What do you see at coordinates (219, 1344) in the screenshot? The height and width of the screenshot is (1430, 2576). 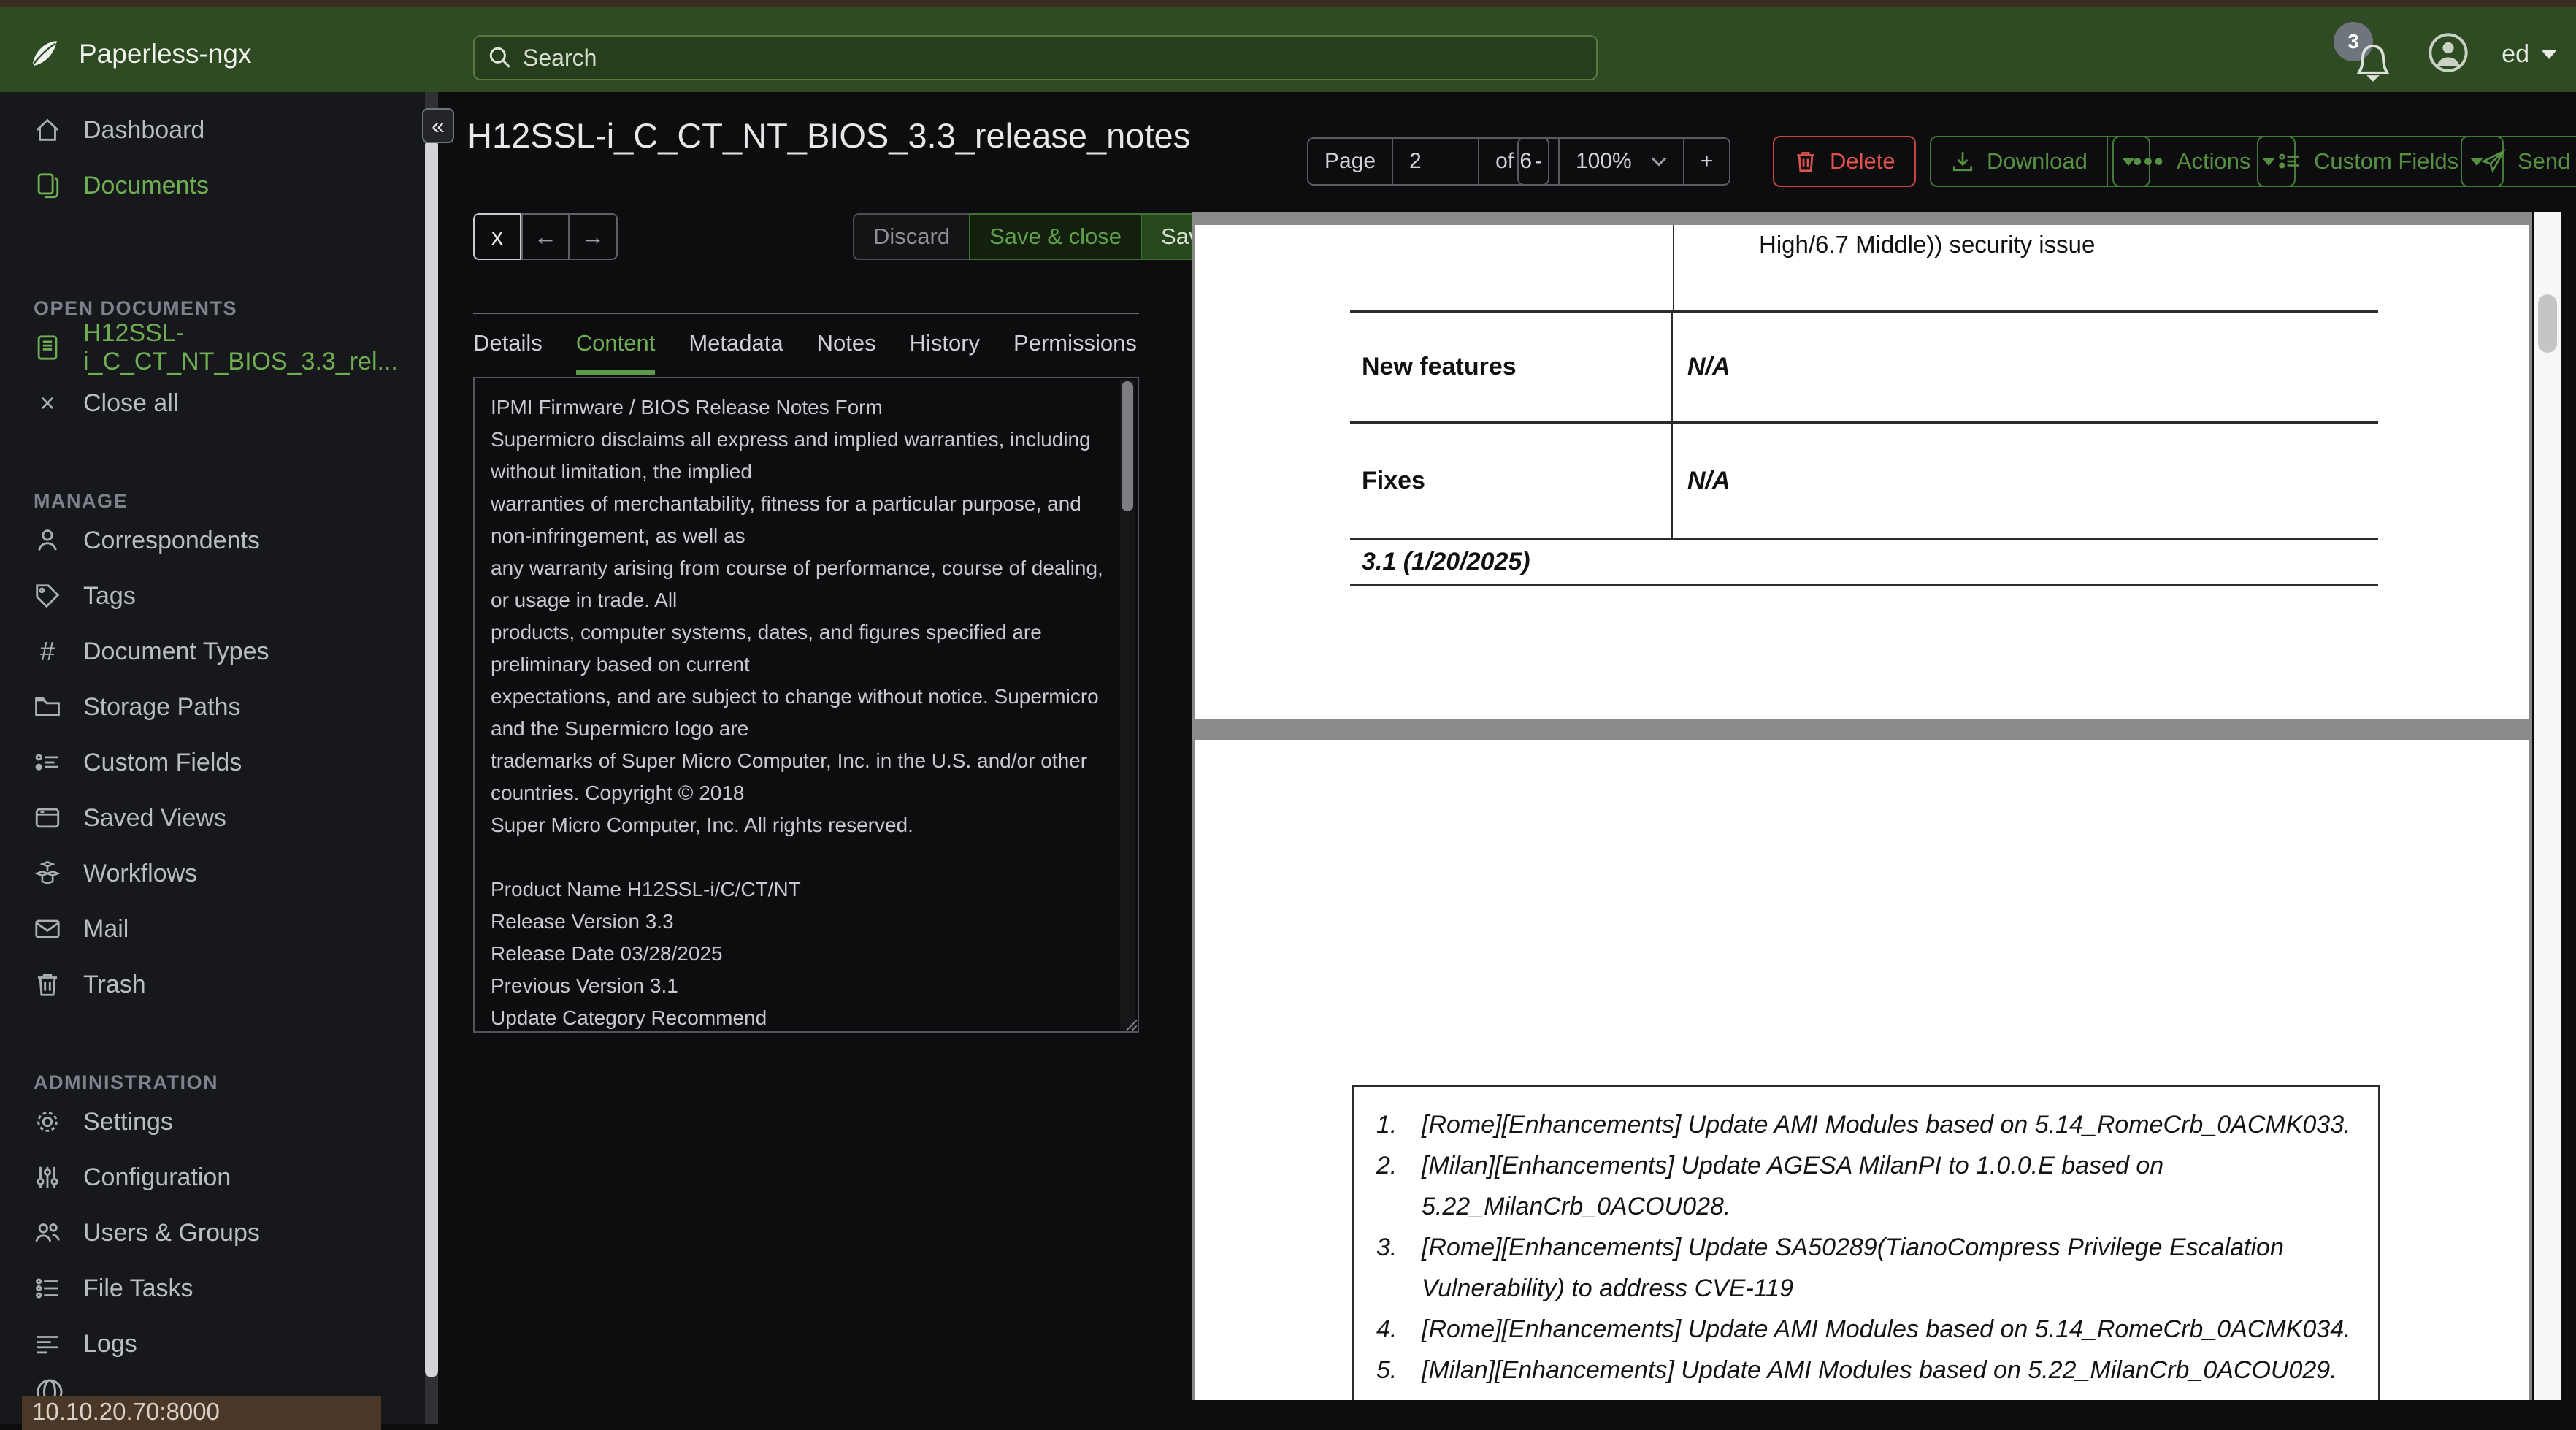 I see `sidebar-item-logs: Logs` at bounding box center [219, 1344].